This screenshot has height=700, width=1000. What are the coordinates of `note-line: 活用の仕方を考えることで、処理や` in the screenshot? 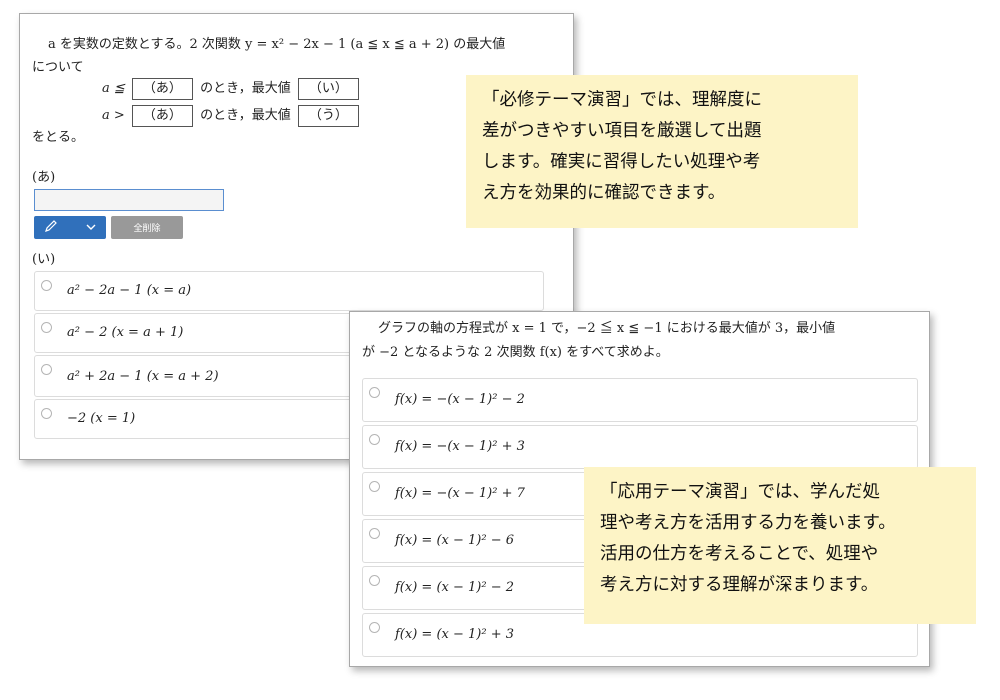 It's located at (739, 554).